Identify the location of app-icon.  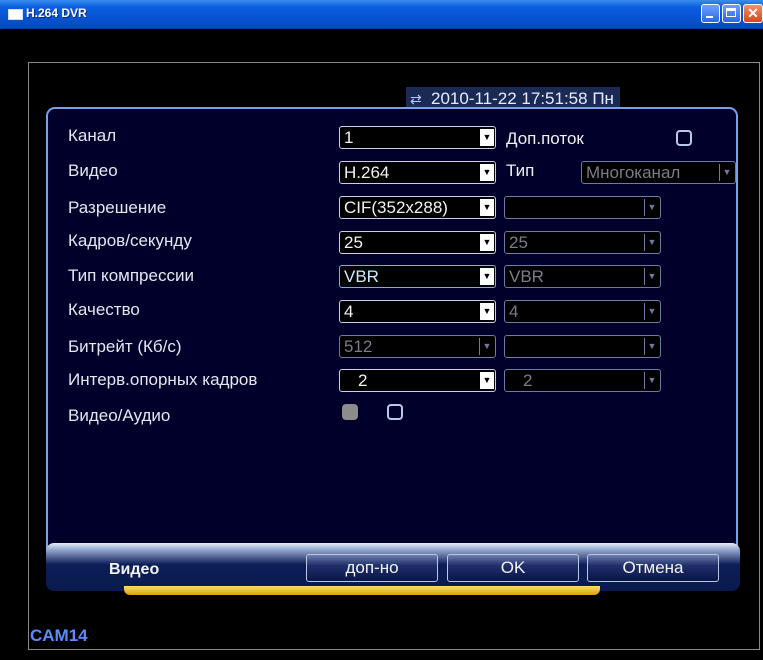
(15, 14).